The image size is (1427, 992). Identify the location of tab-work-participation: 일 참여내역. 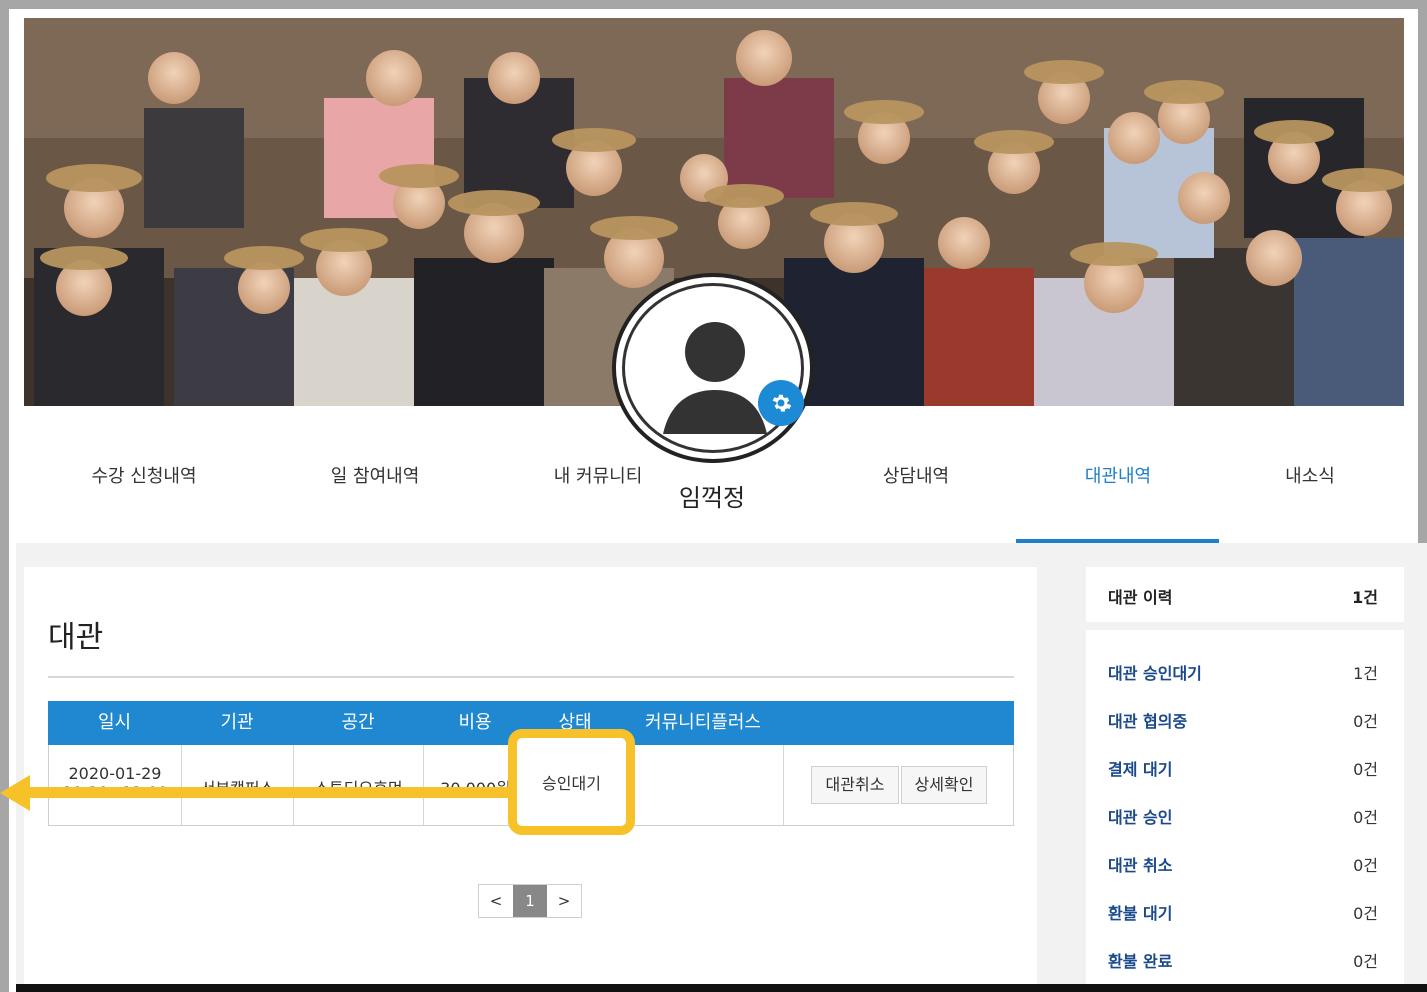
(375, 496).